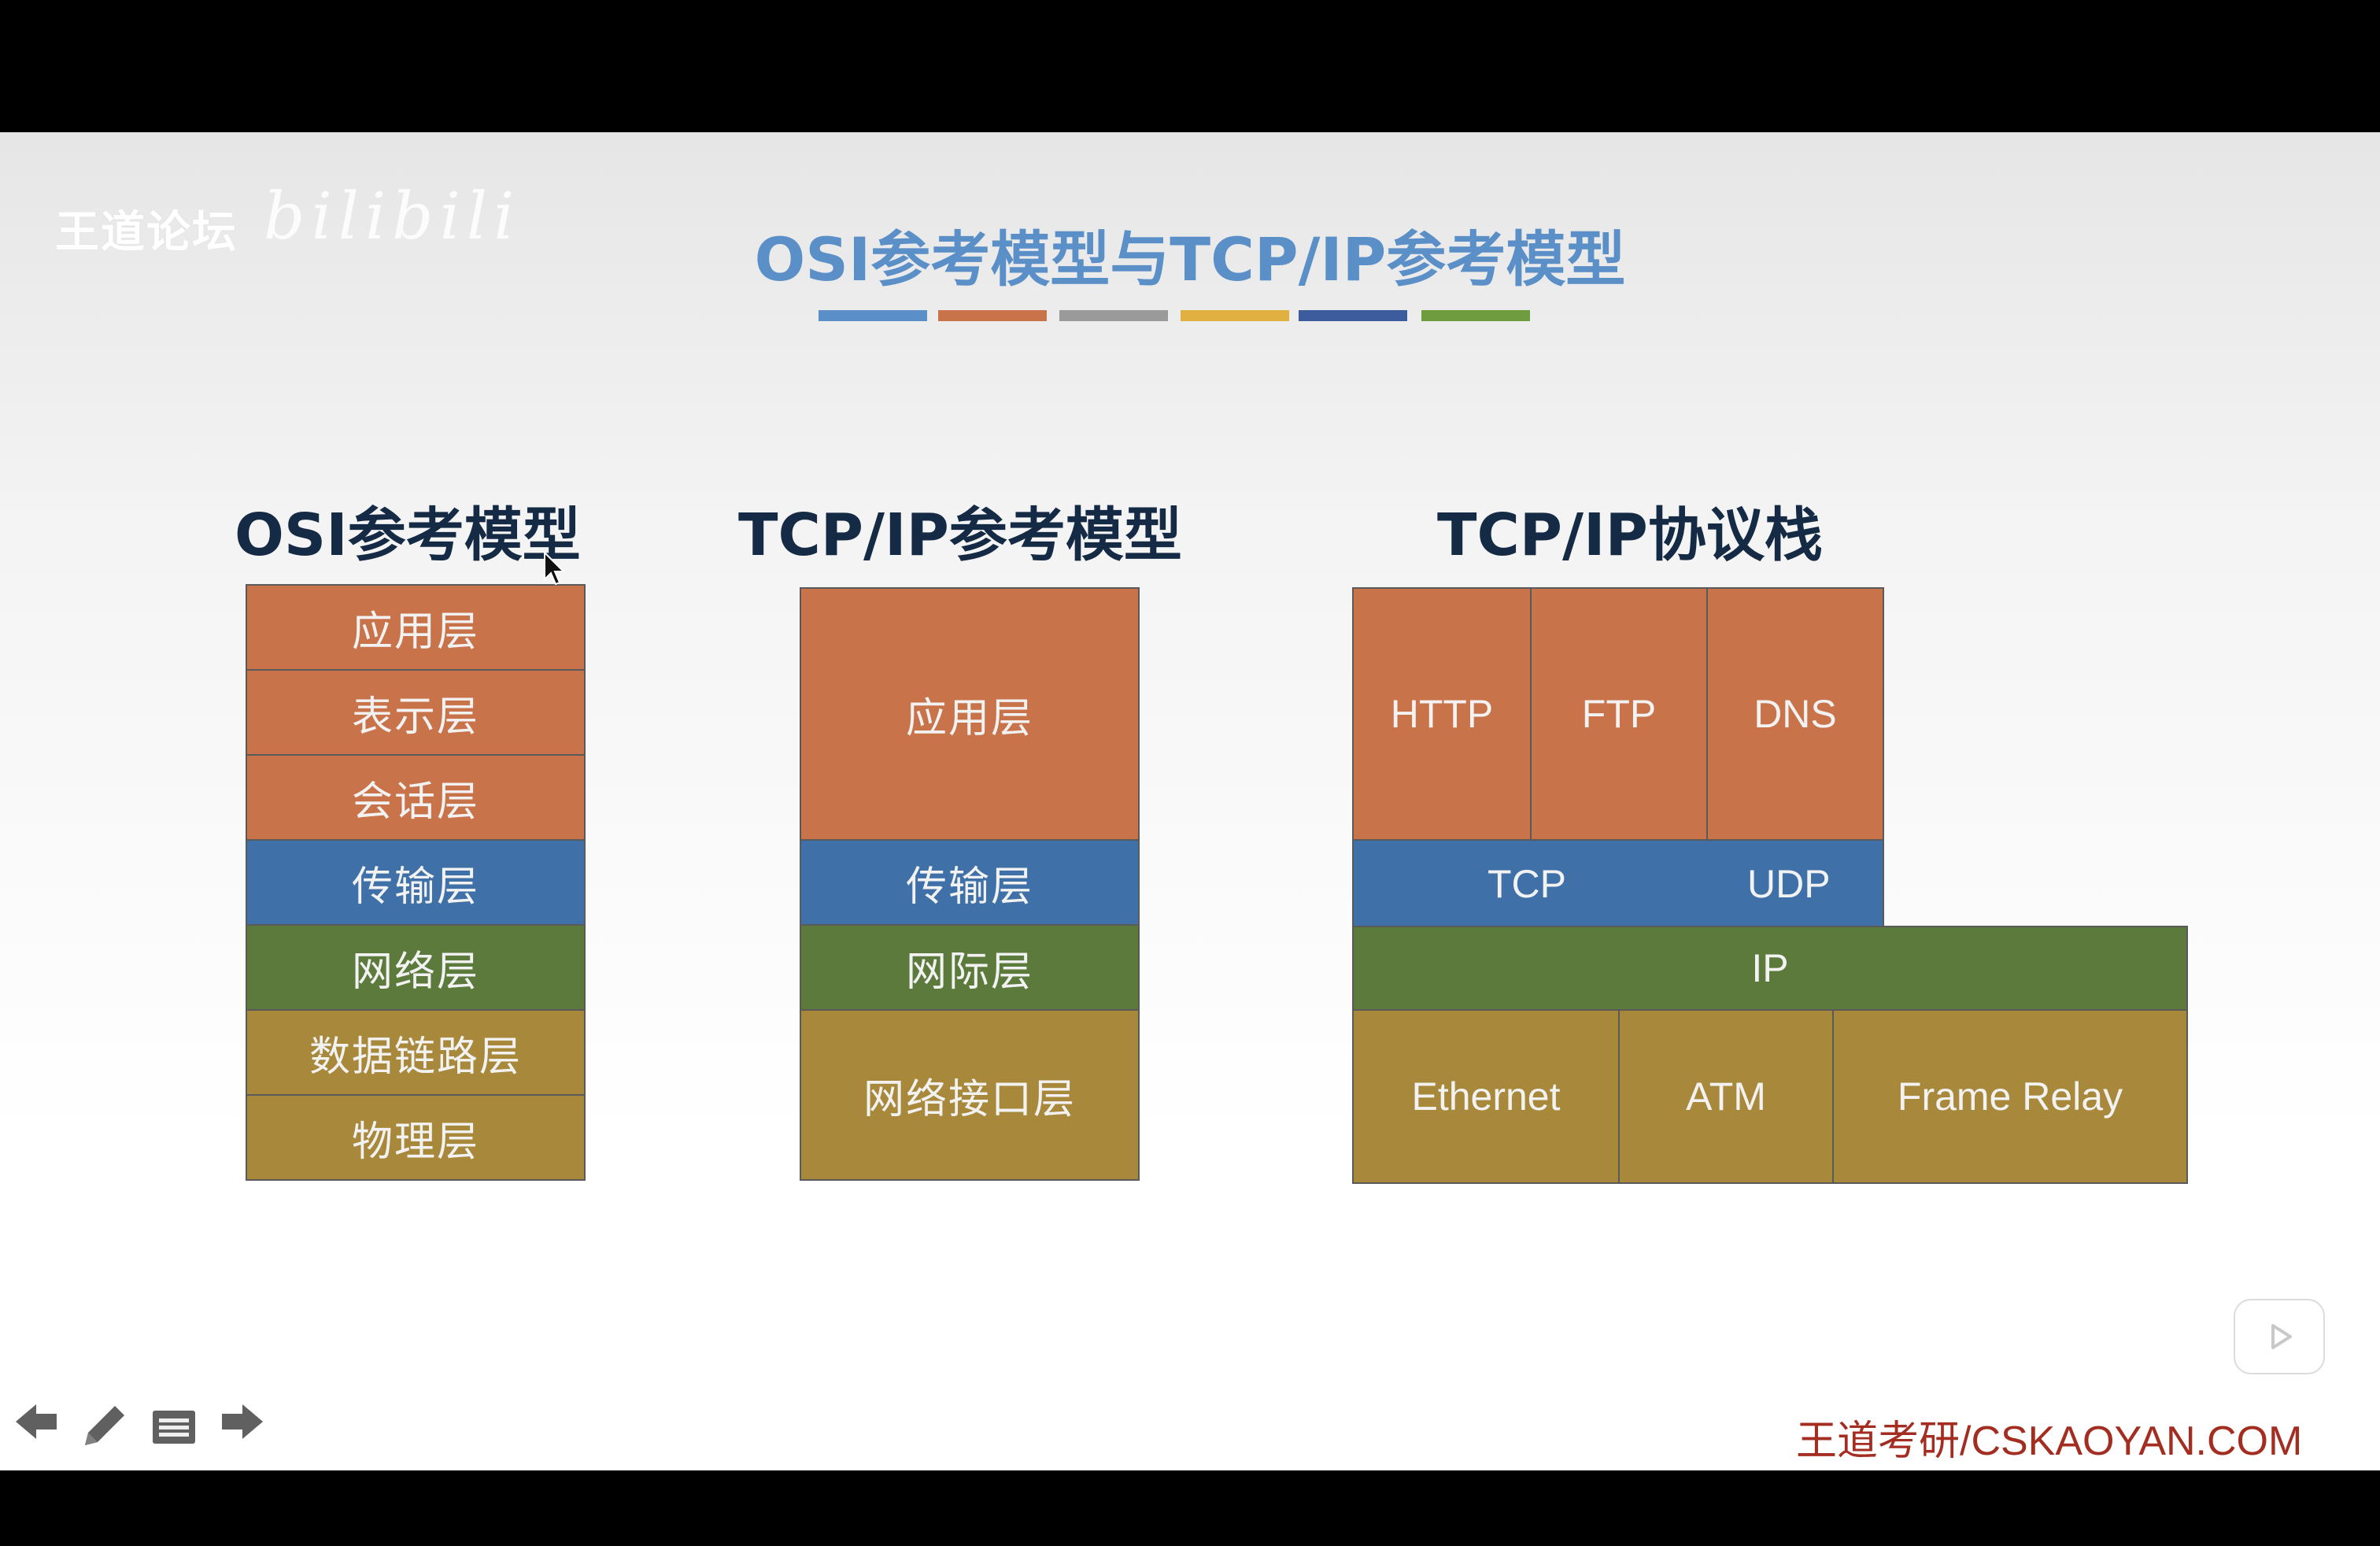  What do you see at coordinates (243, 1422) in the screenshot?
I see `arrow-right-icon` at bounding box center [243, 1422].